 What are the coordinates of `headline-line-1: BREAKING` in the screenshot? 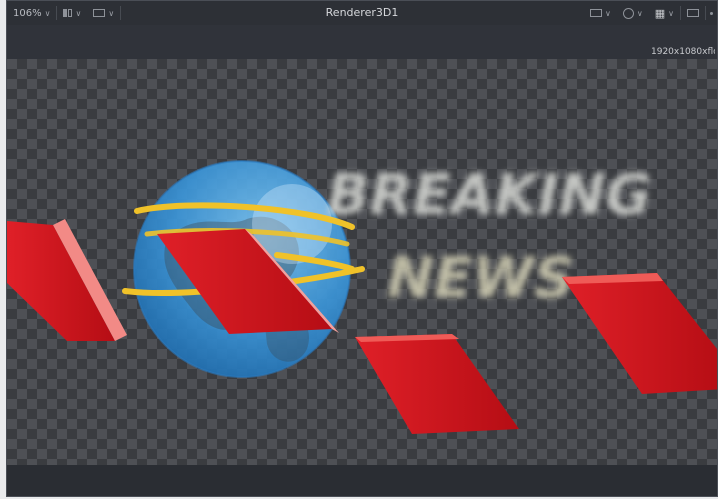 It's located at (489, 195).